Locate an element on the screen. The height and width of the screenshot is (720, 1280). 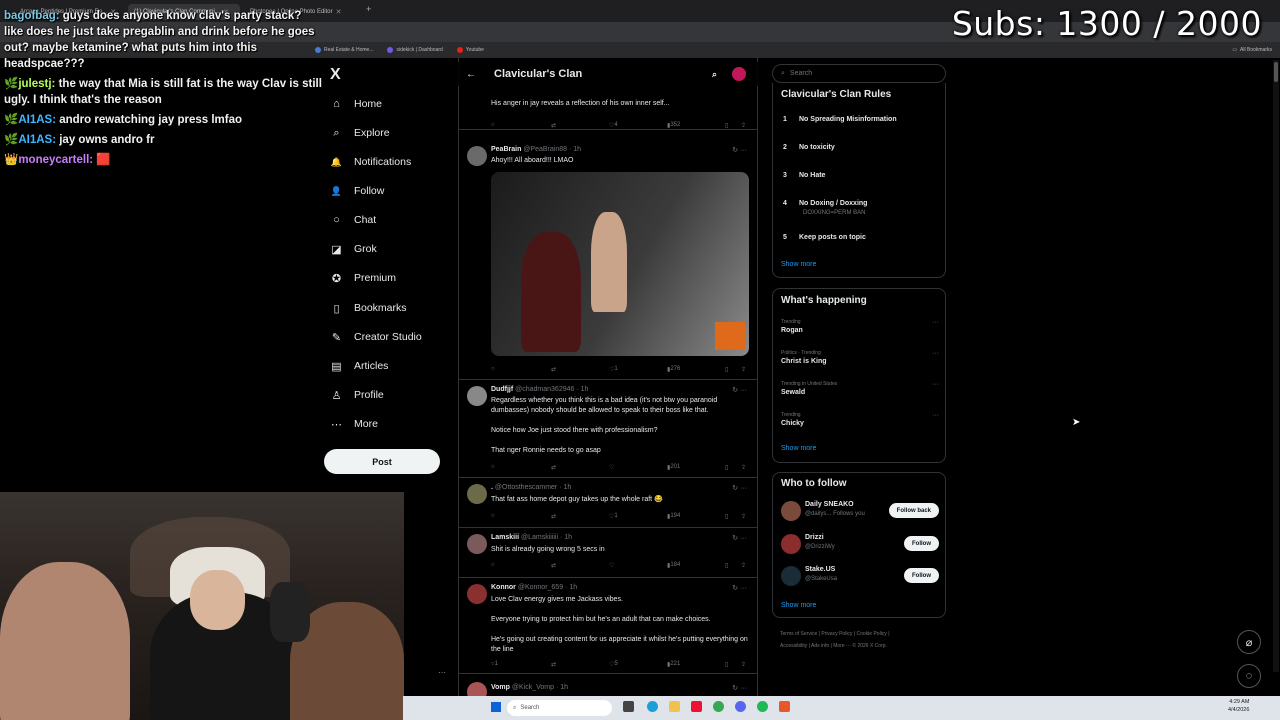
trend-item: Trending Rogan ··· is located at coordinates (860, 326).